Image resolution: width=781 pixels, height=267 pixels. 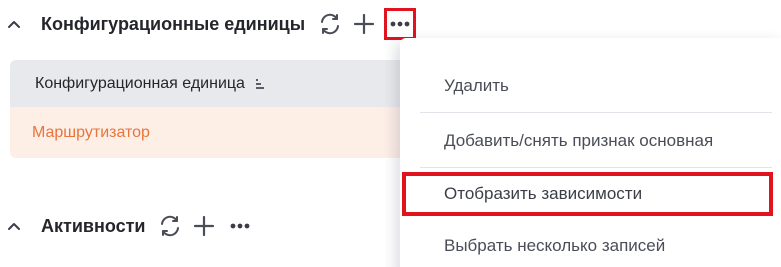 What do you see at coordinates (543, 193) in the screenshot?
I see `menu-item-label: Отобразить зависимости` at bounding box center [543, 193].